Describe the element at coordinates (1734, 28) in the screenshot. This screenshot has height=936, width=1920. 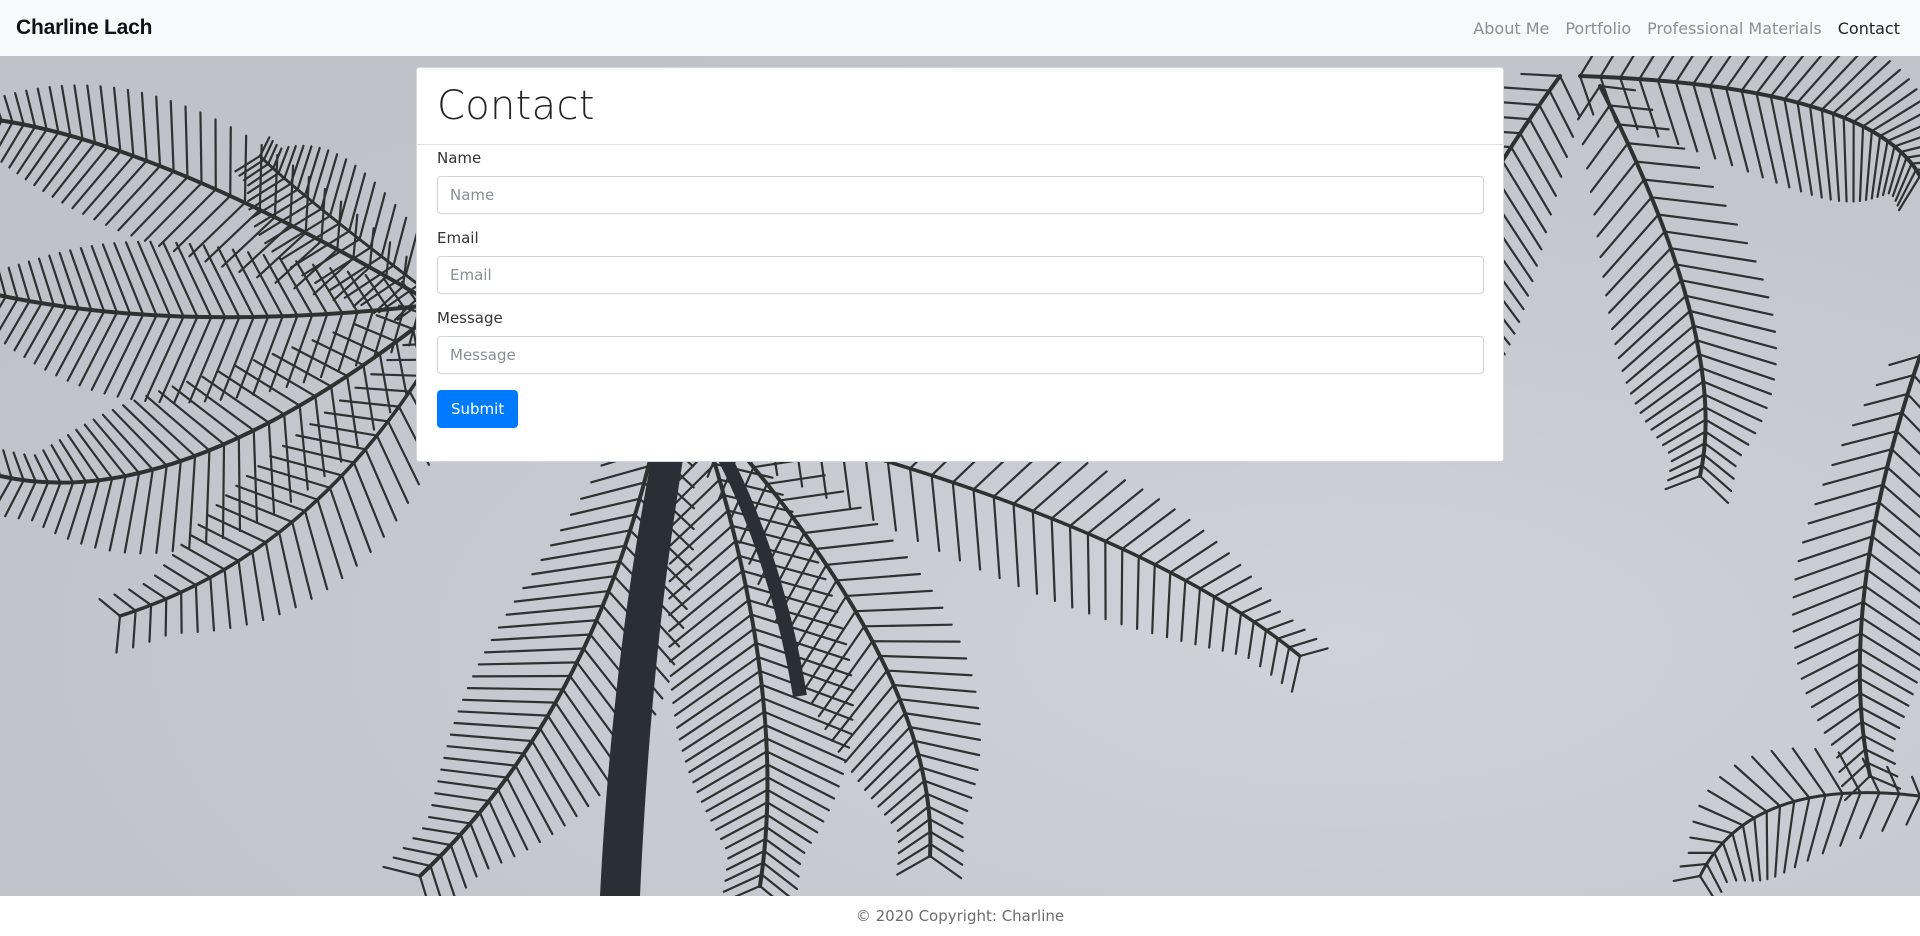
I see `nav-link-professional-materials: Professional Materials` at that location.